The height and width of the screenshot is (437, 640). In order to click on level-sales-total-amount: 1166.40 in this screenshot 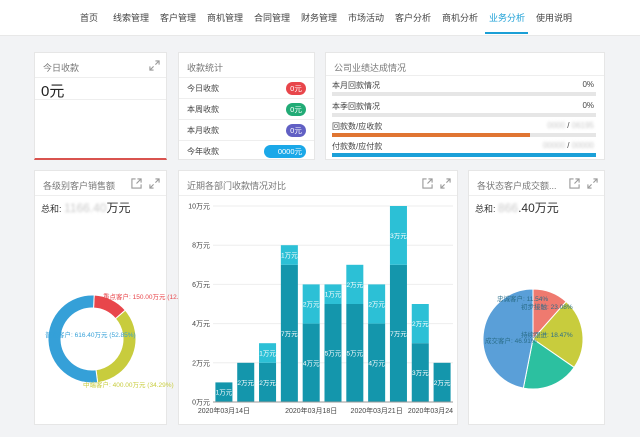, I will do `click(85, 208)`.